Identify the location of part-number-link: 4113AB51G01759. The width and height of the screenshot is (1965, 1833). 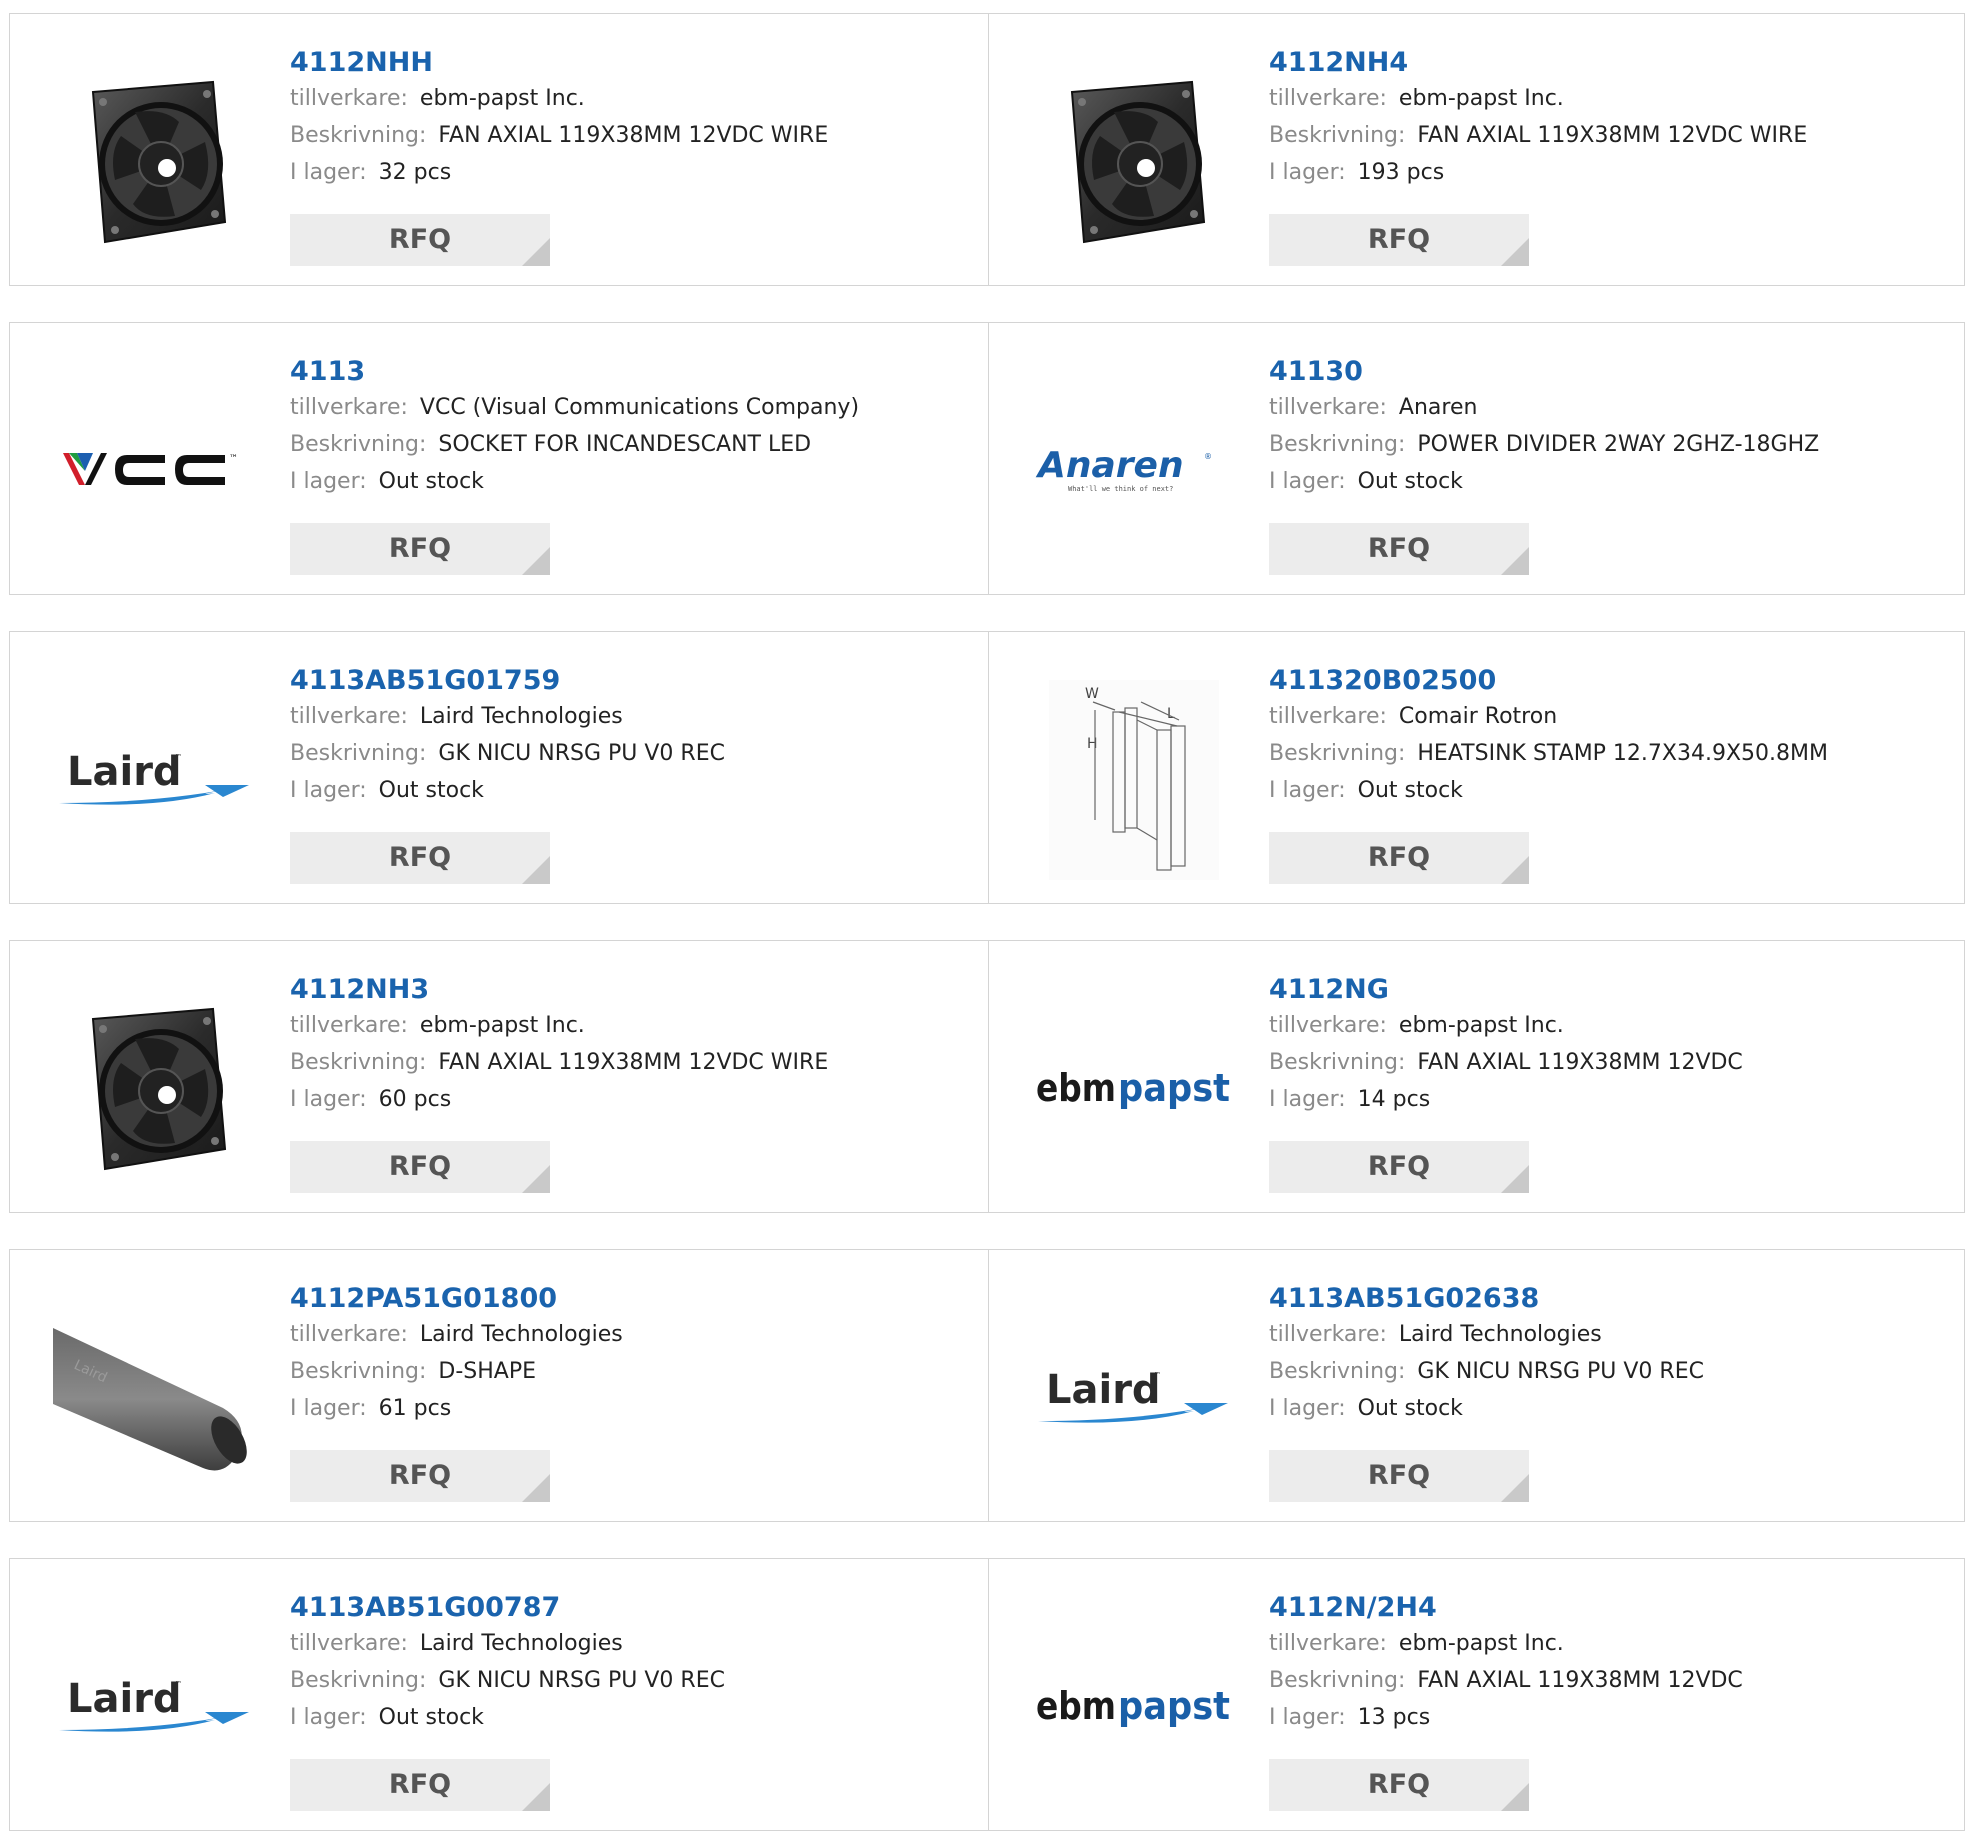
(629, 681).